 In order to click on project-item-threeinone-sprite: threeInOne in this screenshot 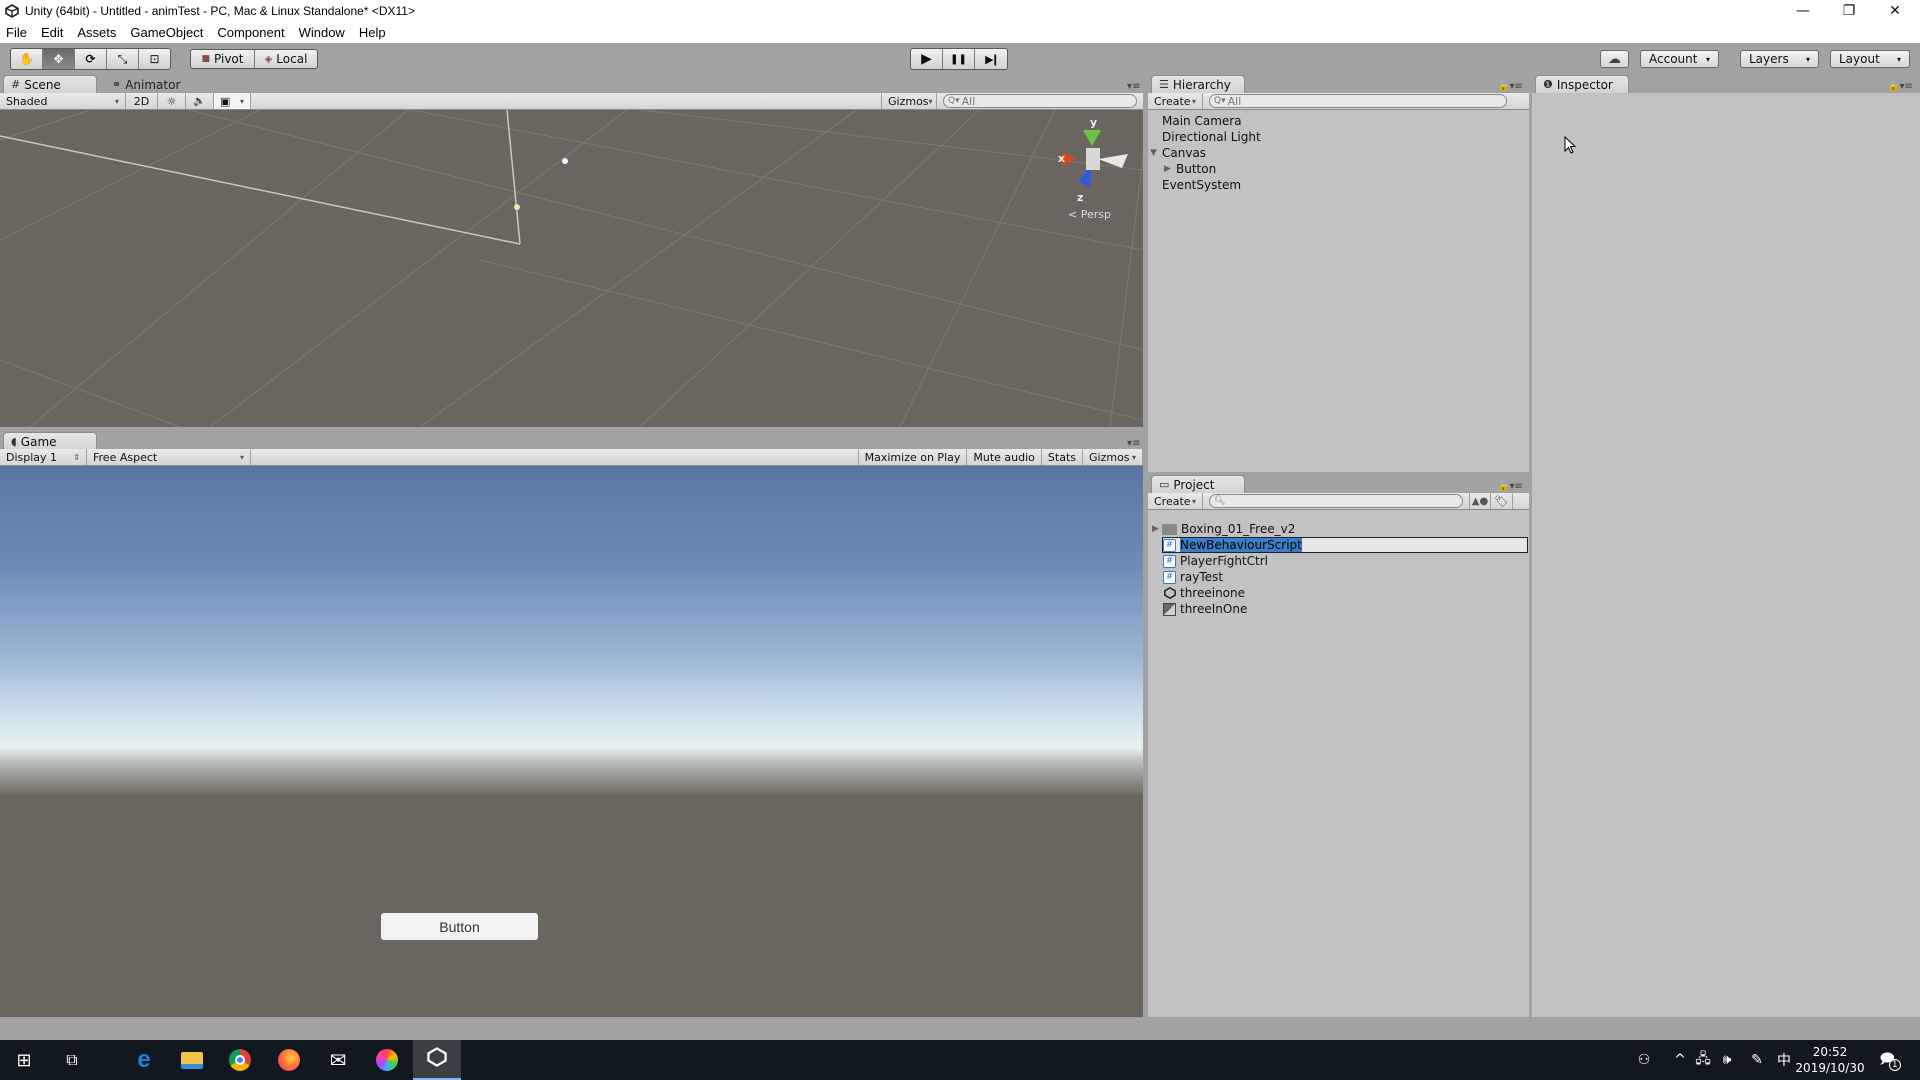, I will do `click(1205, 609)`.